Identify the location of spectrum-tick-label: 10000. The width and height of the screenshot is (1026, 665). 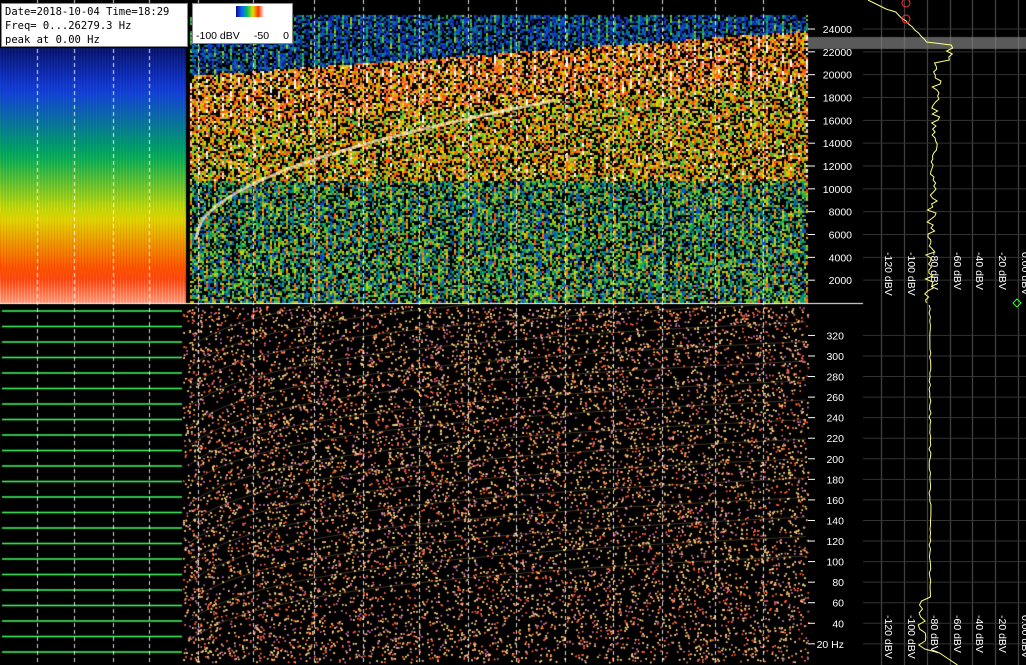
(837, 190).